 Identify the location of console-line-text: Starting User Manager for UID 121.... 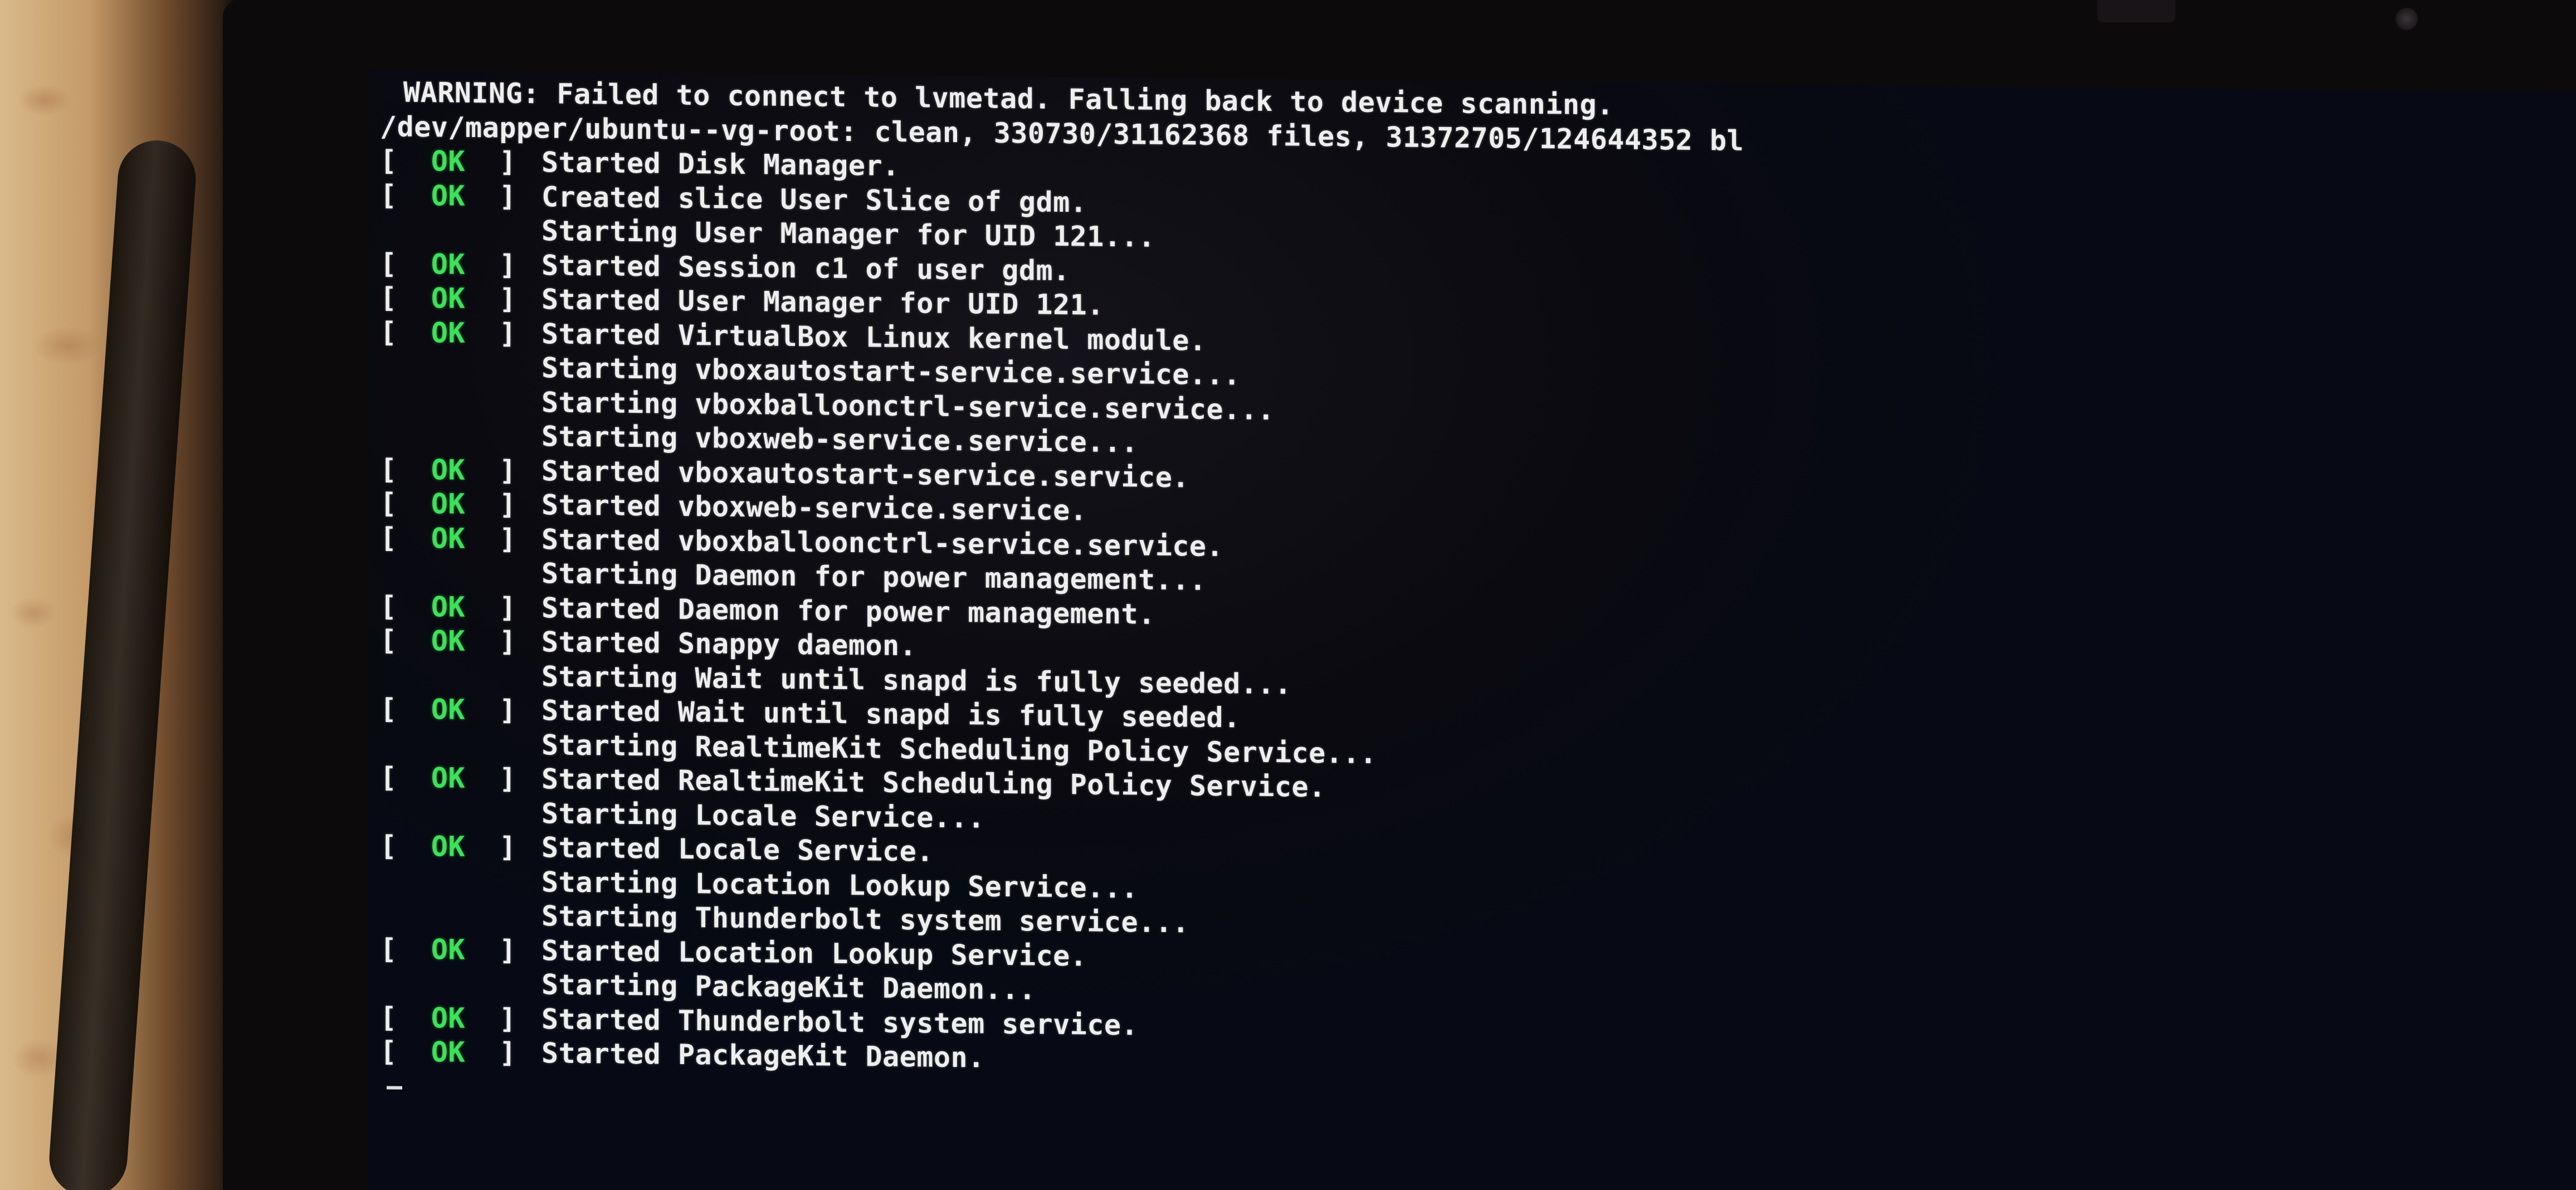
(848, 233).